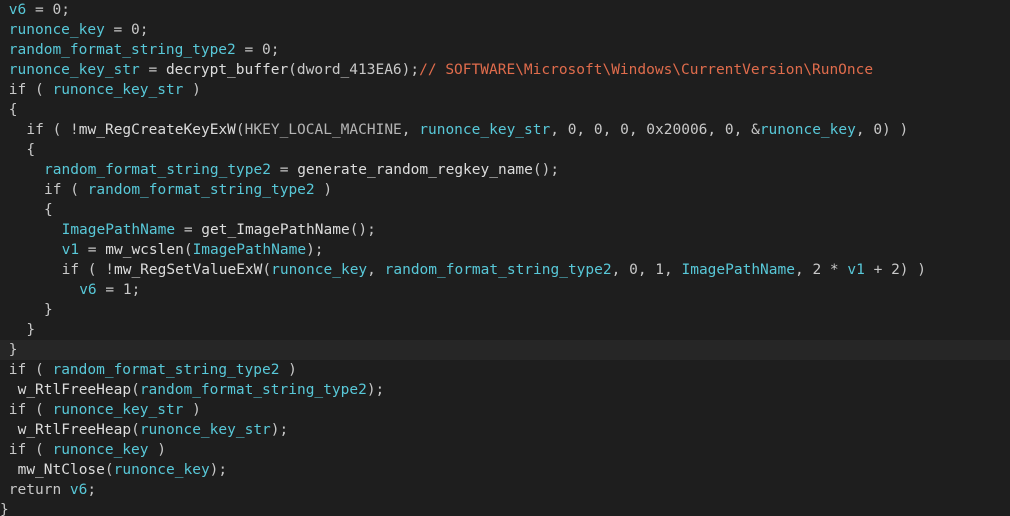 Image resolution: width=1010 pixels, height=516 pixels. I want to click on code-line: runonce_key = 0;, so click(505, 30).